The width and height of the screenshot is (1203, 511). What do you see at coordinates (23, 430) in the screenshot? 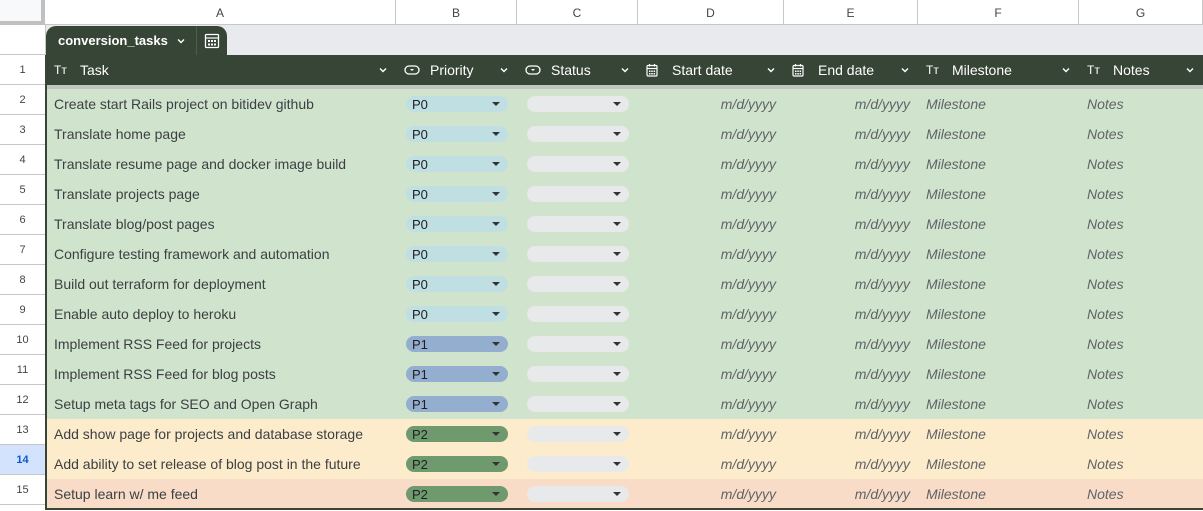
I see `row-number: 13` at bounding box center [23, 430].